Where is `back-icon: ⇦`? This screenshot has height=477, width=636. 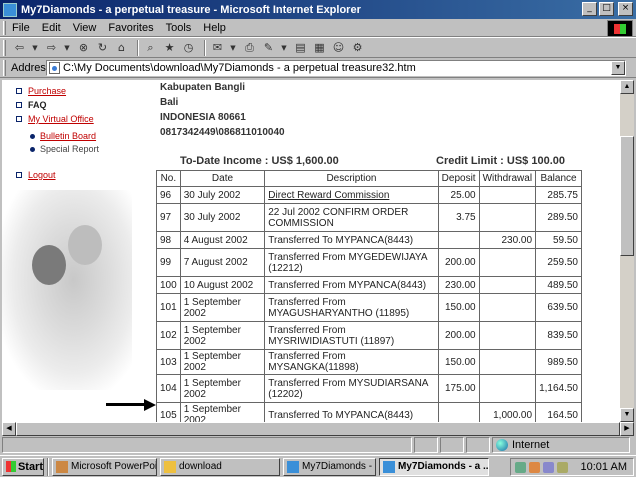 back-icon: ⇦ is located at coordinates (19, 47).